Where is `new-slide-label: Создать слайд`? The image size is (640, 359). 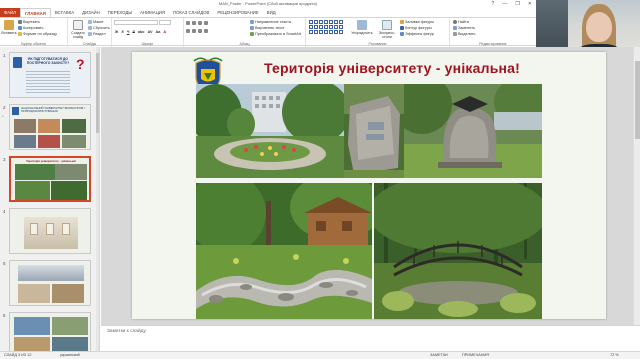 new-slide-label: Создать слайд is located at coordinates (78, 35).